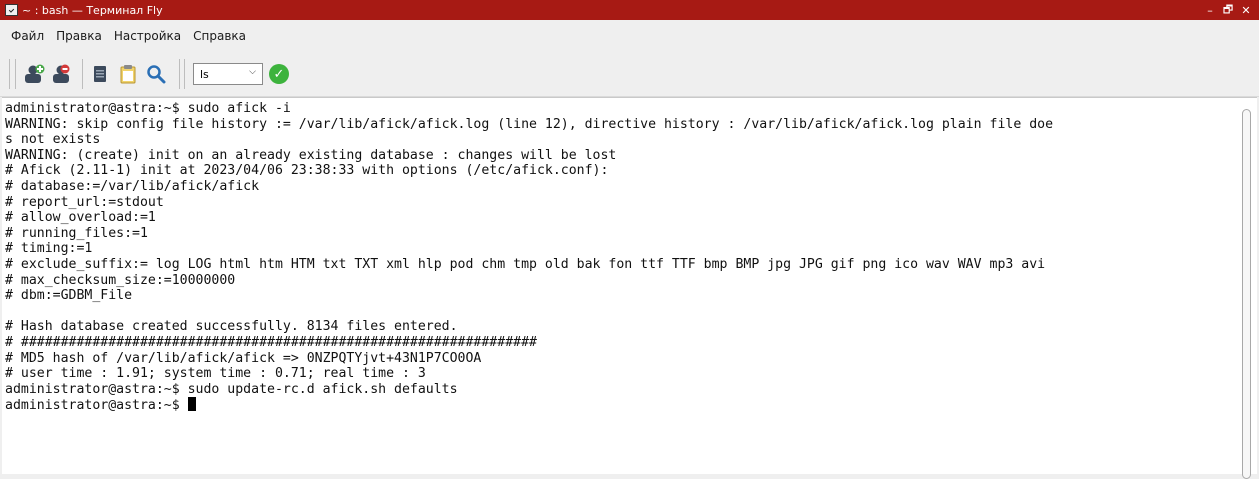 The image size is (1259, 479). What do you see at coordinates (1228, 10) in the screenshot?
I see `maximize-button: 🗗` at bounding box center [1228, 10].